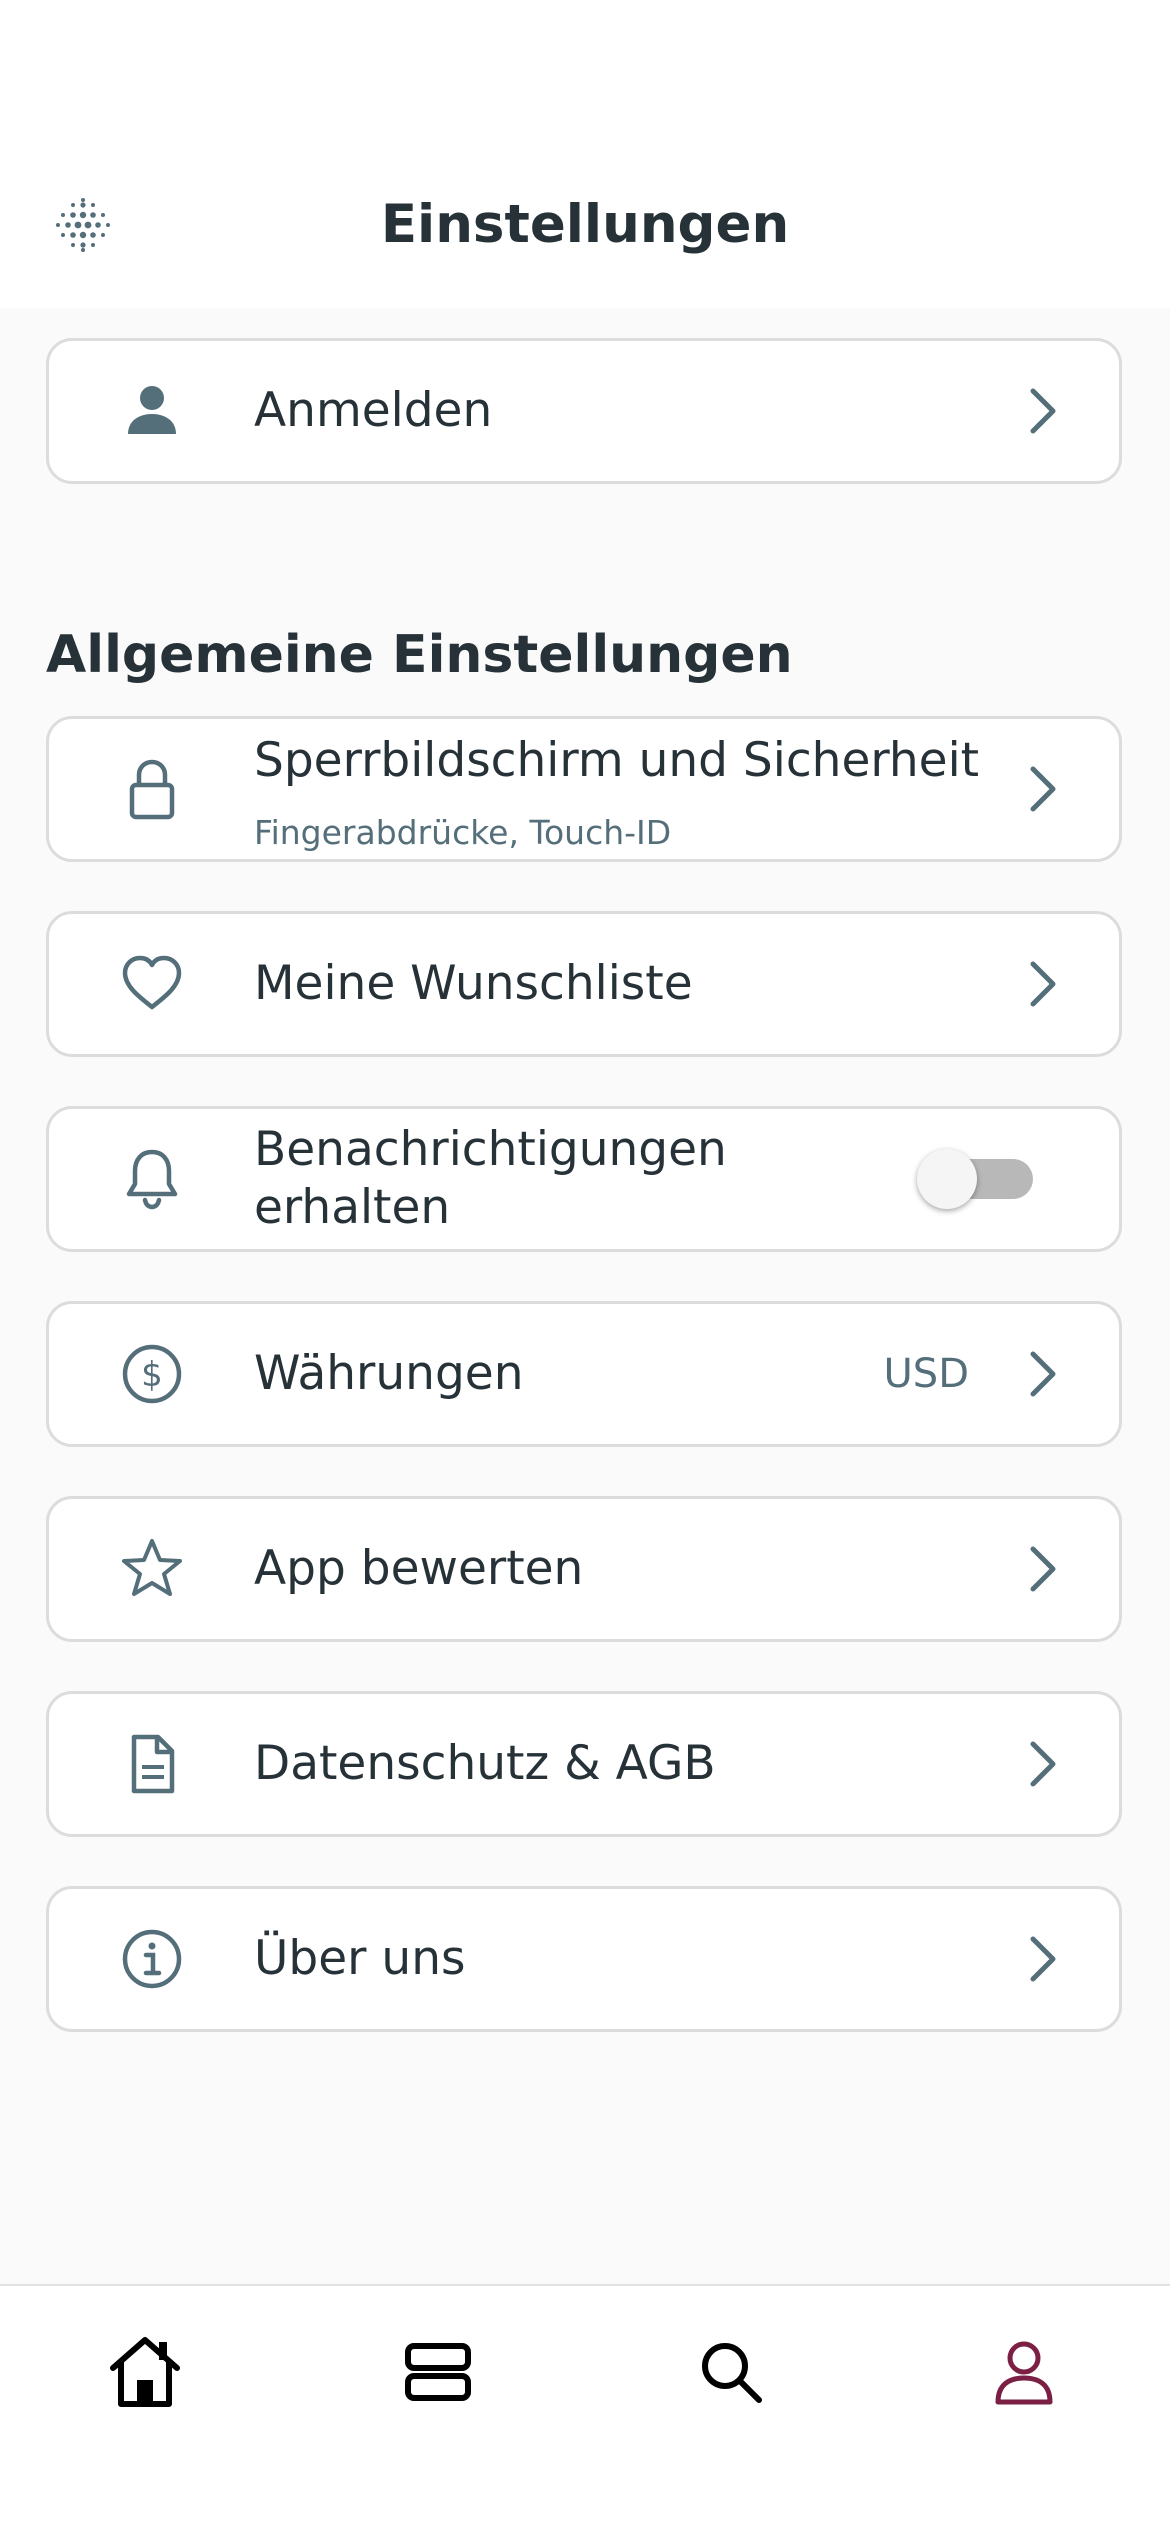 The height and width of the screenshot is (2534, 1170). I want to click on stack-icon, so click(438, 2372).